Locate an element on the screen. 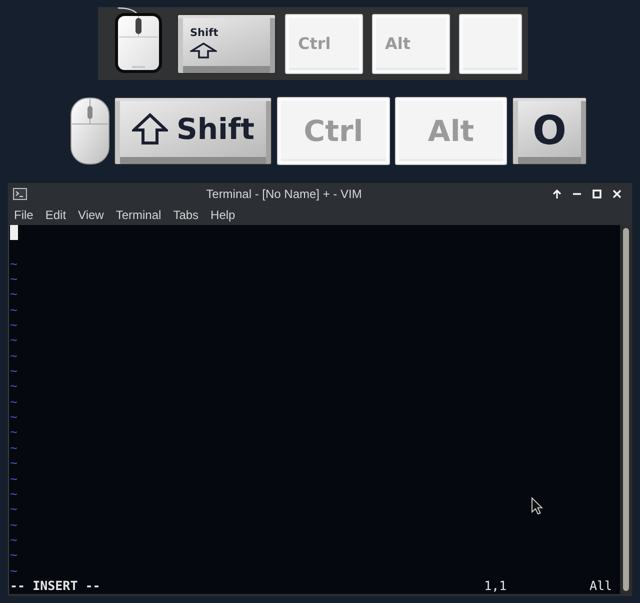 The image size is (640, 603). close-icon is located at coordinates (617, 194).